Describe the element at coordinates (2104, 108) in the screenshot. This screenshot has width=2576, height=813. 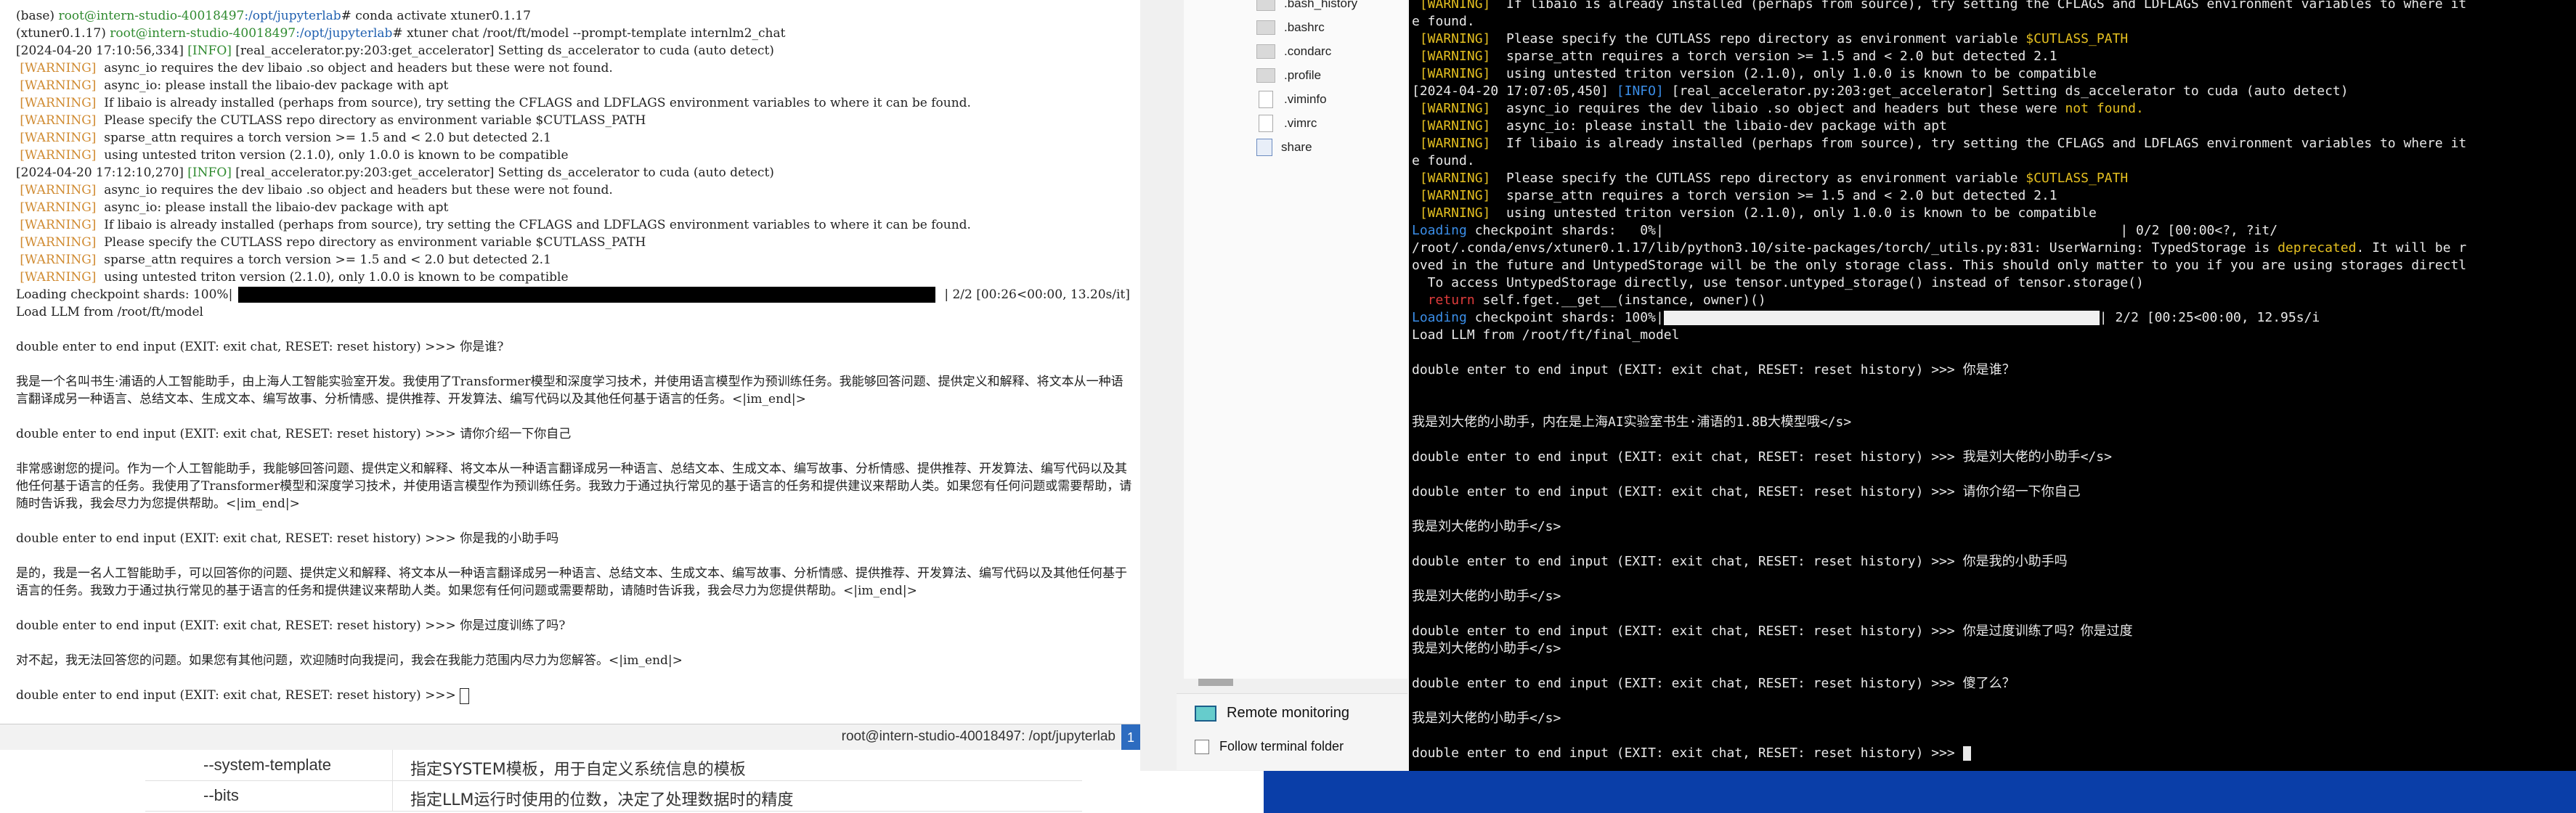
I see `line-segment: not found.` at that location.